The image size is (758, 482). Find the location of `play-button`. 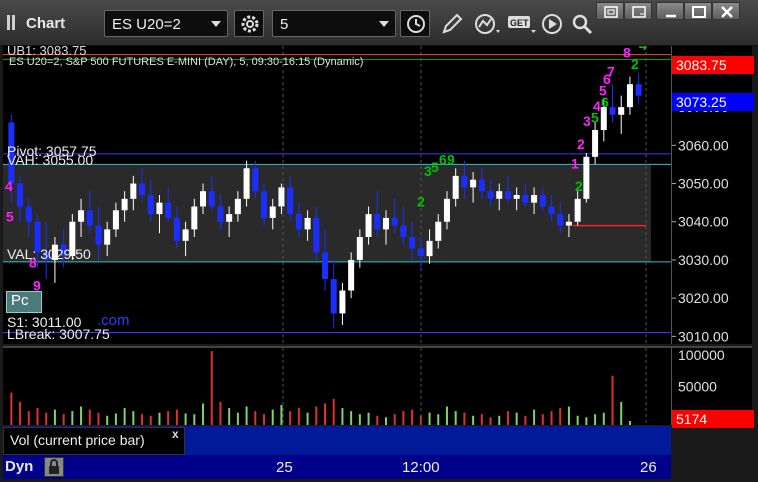

play-button is located at coordinates (553, 24).